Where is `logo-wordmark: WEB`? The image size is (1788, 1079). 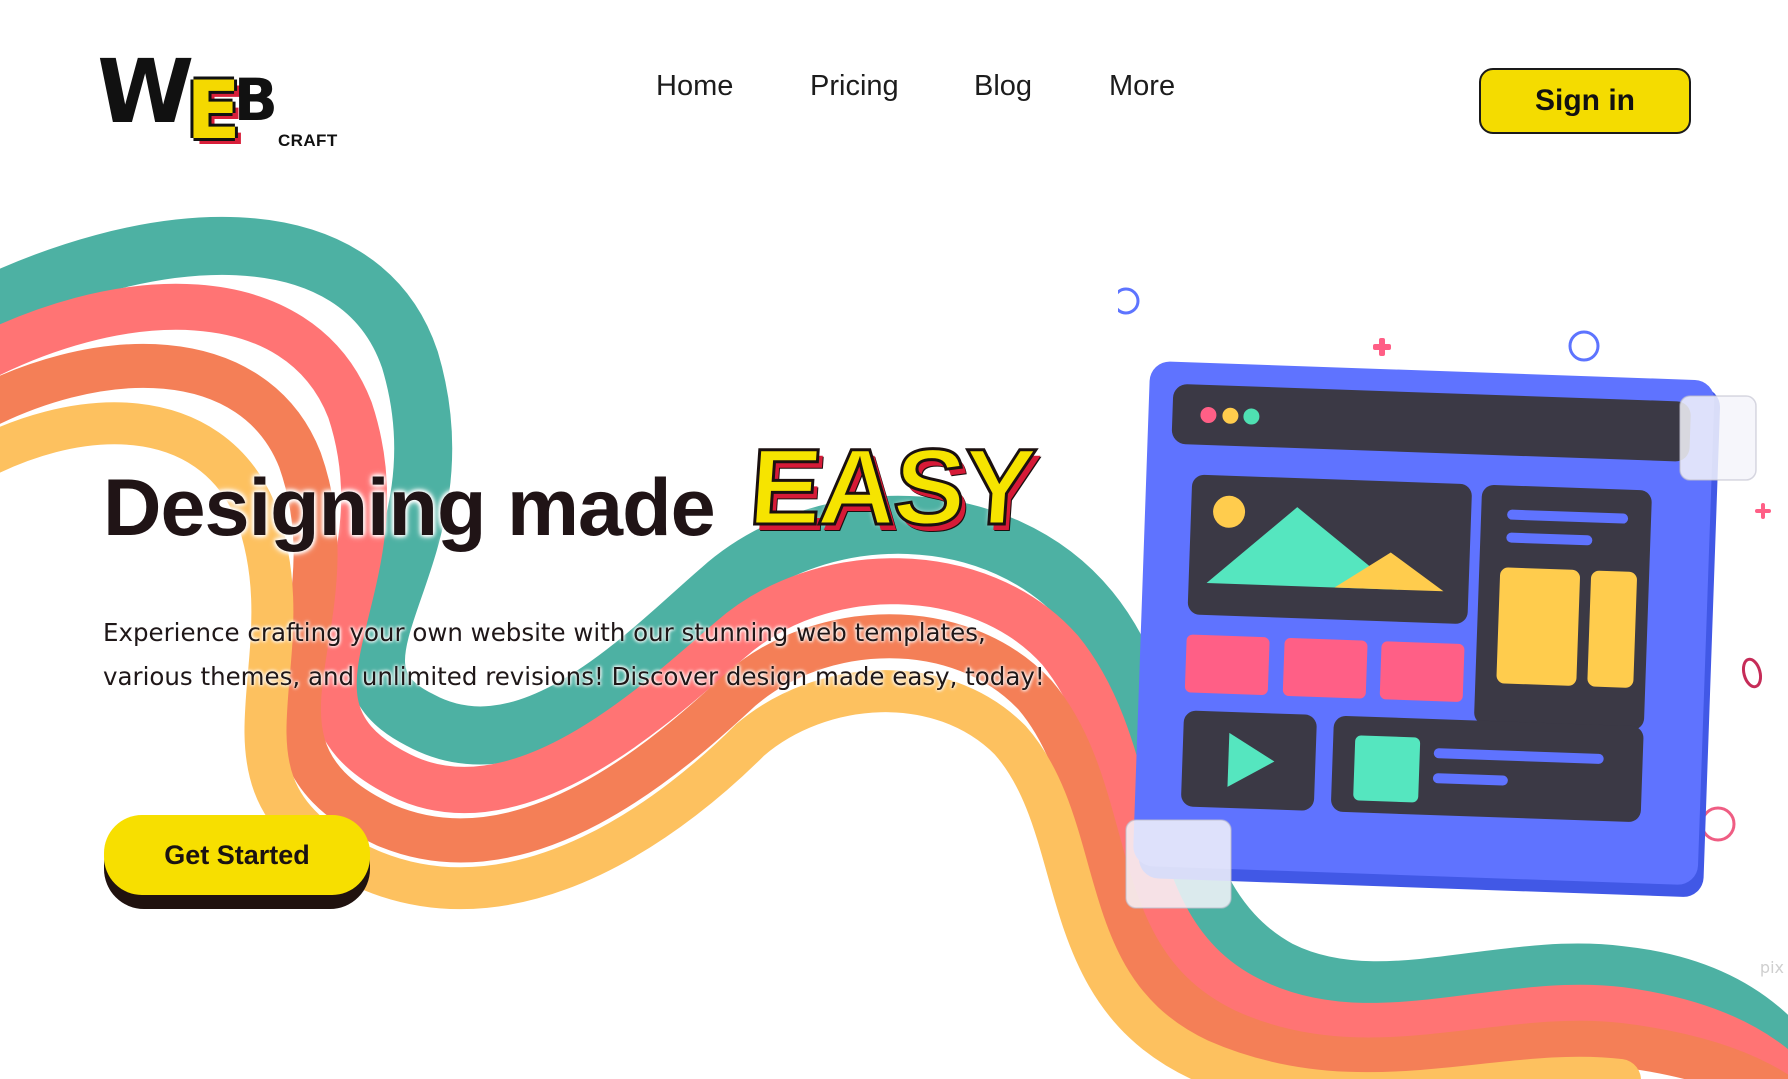 logo-wordmark: WEB is located at coordinates (186, 95).